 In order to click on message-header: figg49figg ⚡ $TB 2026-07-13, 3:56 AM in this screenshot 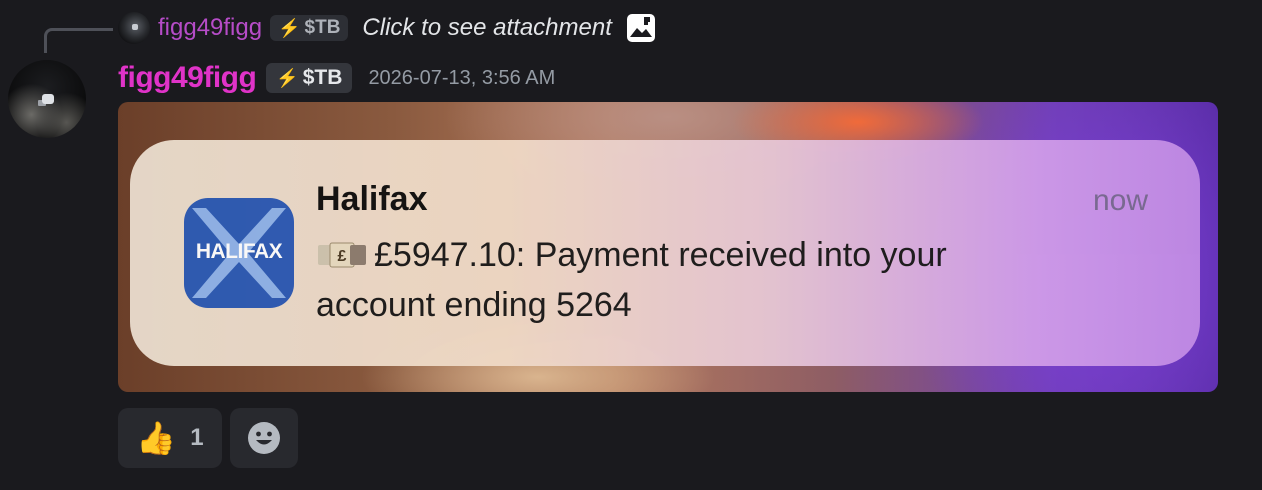, I will do `click(336, 78)`.